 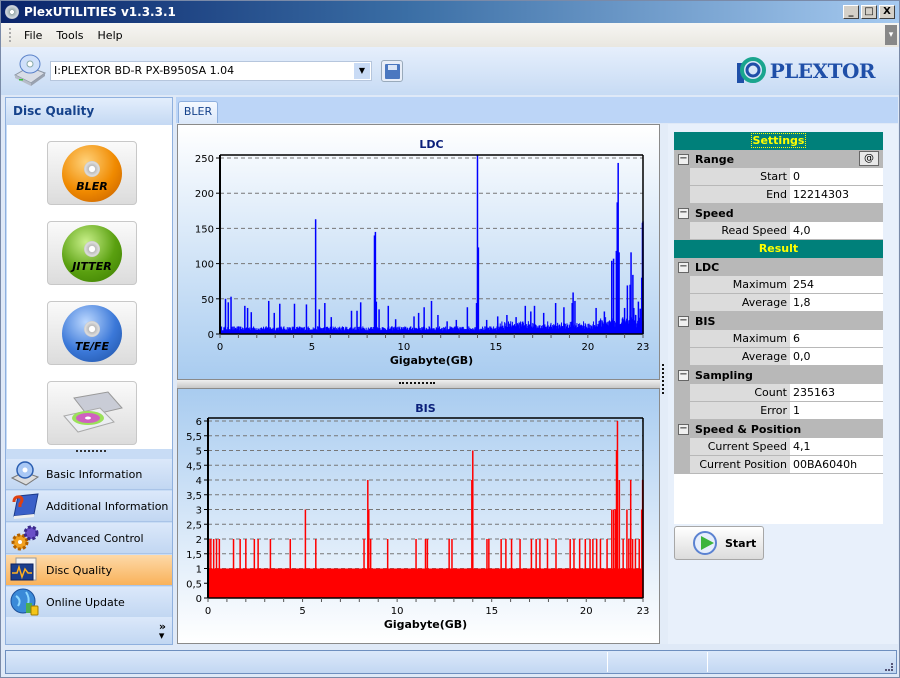 I want to click on nav-advanced-control: Advanced Control, so click(x=89, y=538).